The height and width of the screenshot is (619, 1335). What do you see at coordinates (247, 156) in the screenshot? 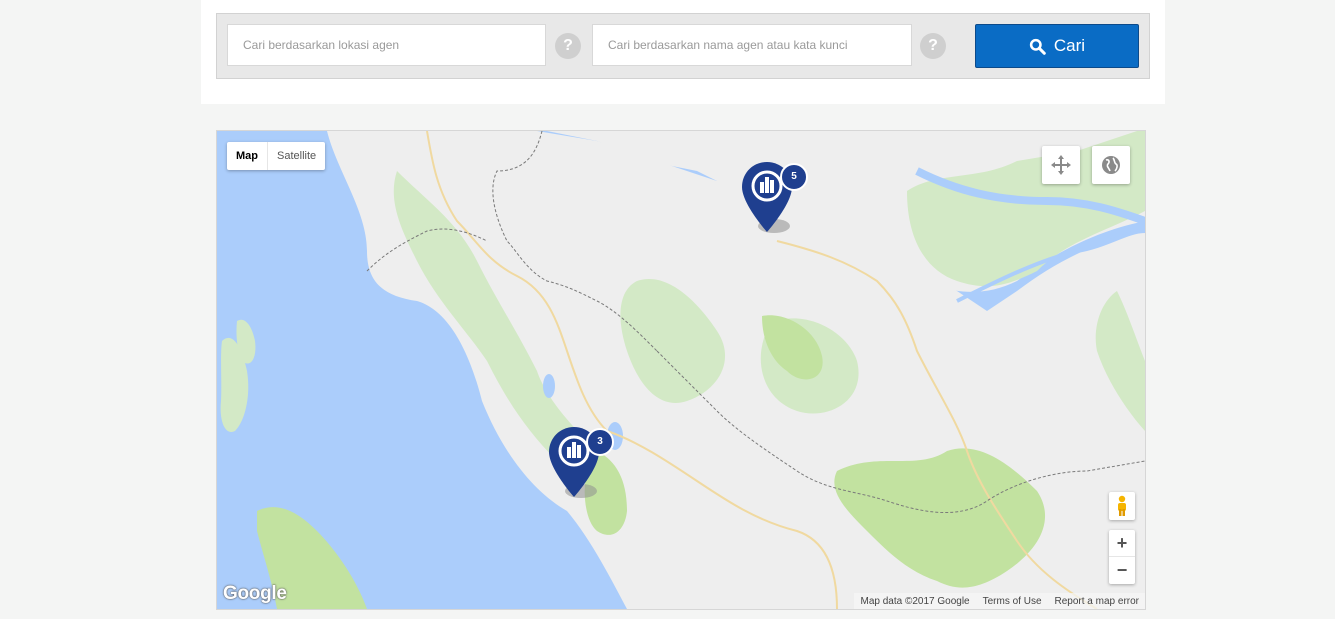
I see `map-type-map: Map` at bounding box center [247, 156].